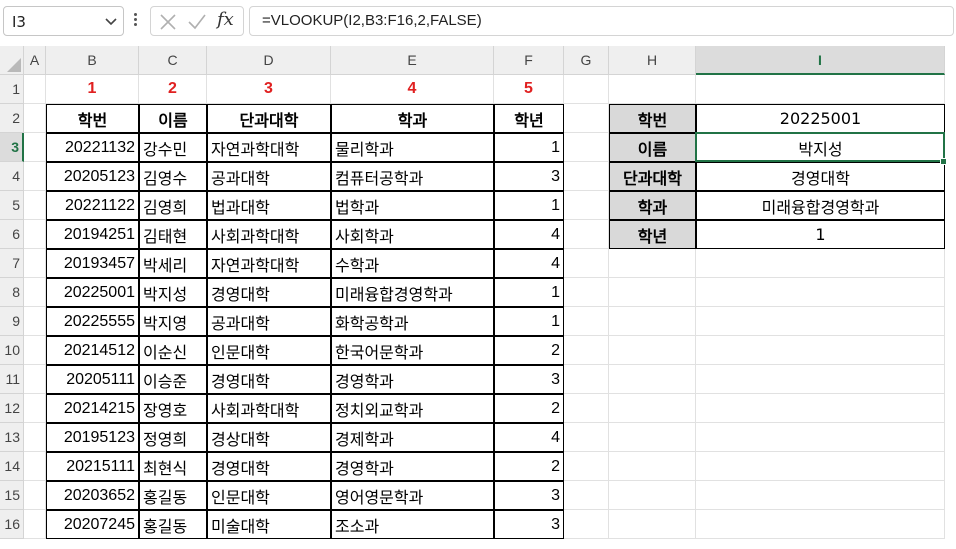 Image resolution: width=956 pixels, height=549 pixels. What do you see at coordinates (173, 495) in the screenshot?
I see `table-cell: 홍길동` at bounding box center [173, 495].